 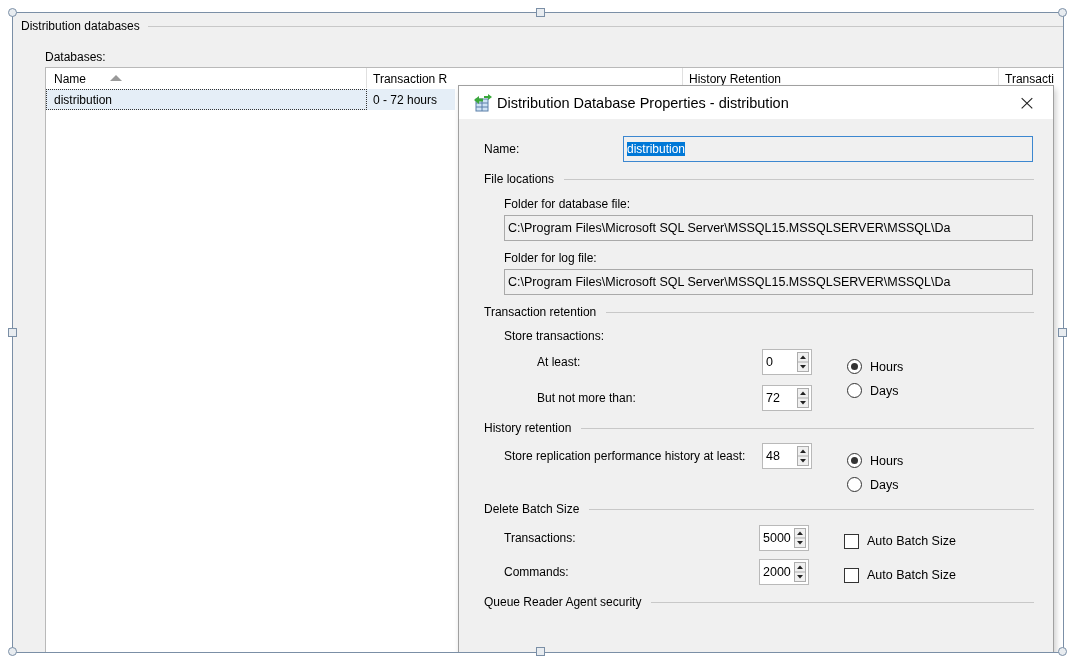 What do you see at coordinates (559, 362) in the screenshot?
I see `field-label: At least:` at bounding box center [559, 362].